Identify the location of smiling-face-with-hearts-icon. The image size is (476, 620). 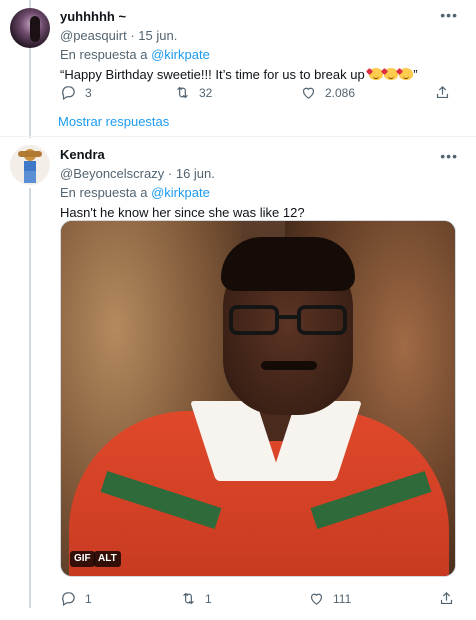
(406, 74).